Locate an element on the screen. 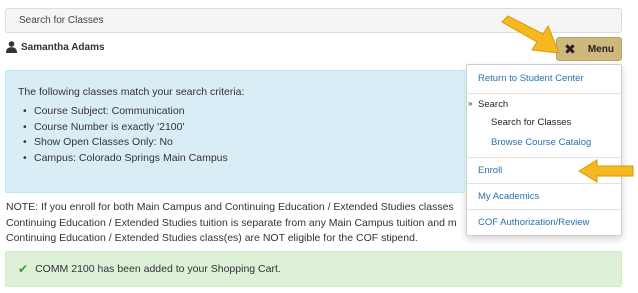  page-title: Search for Classes is located at coordinates (61, 20).